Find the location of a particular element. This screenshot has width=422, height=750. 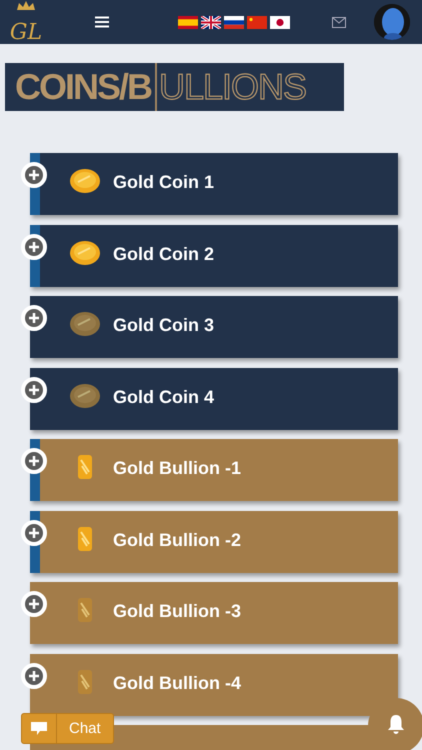

chinese-flag-icon is located at coordinates (257, 22).